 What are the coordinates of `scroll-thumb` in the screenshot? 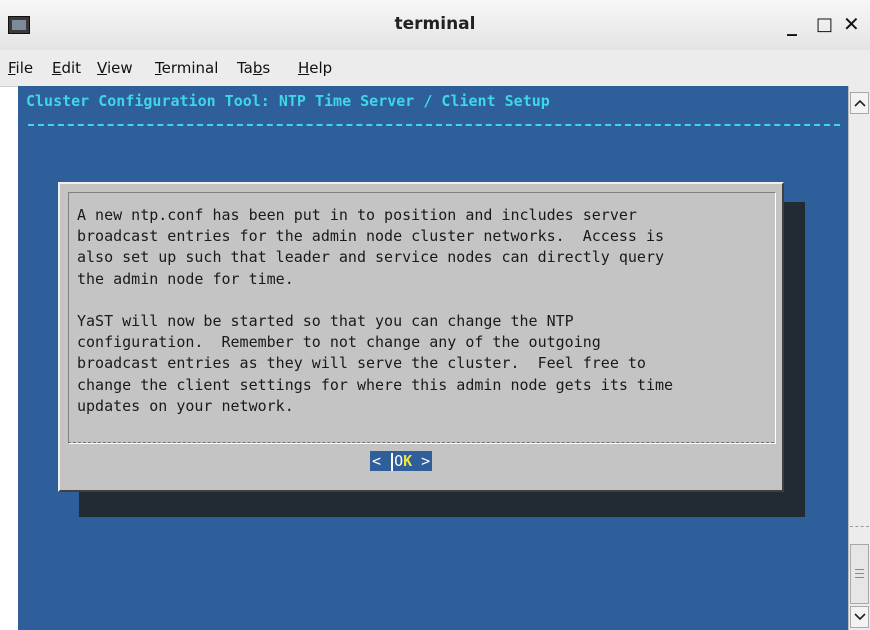 It's located at (859, 574).